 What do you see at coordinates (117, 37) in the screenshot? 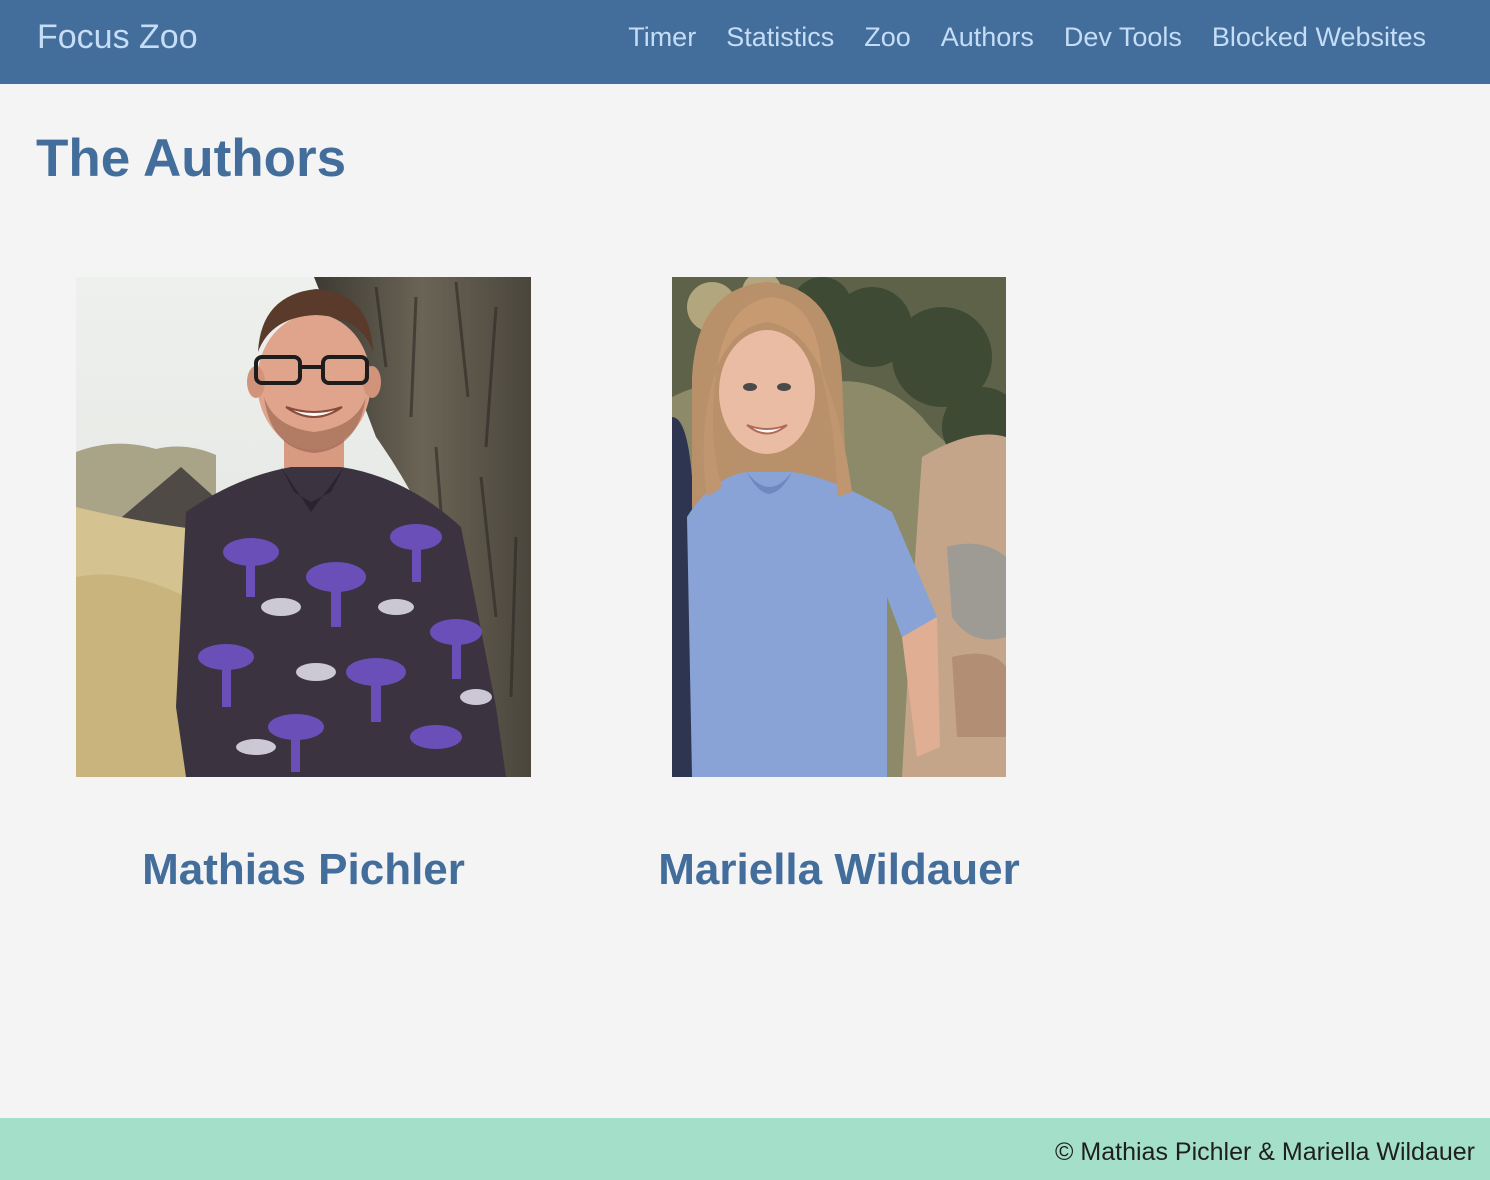
I see `brand-logo-link: Focus Zoo` at bounding box center [117, 37].